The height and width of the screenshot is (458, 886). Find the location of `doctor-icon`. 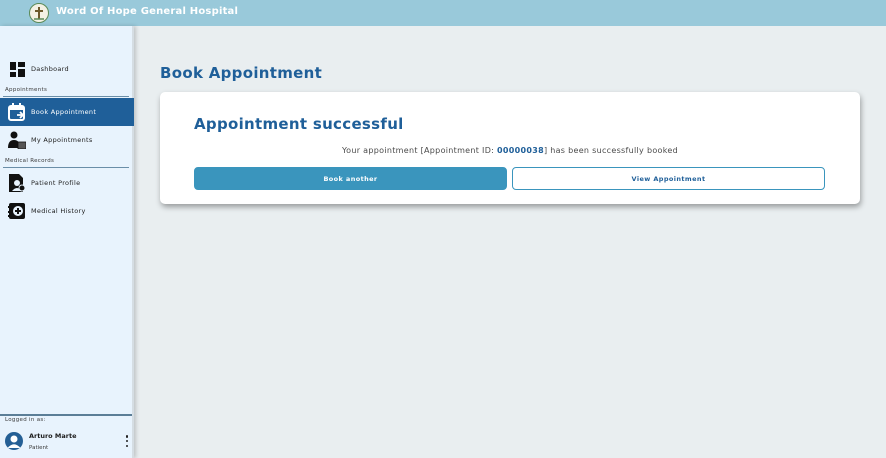

doctor-icon is located at coordinates (17, 140).